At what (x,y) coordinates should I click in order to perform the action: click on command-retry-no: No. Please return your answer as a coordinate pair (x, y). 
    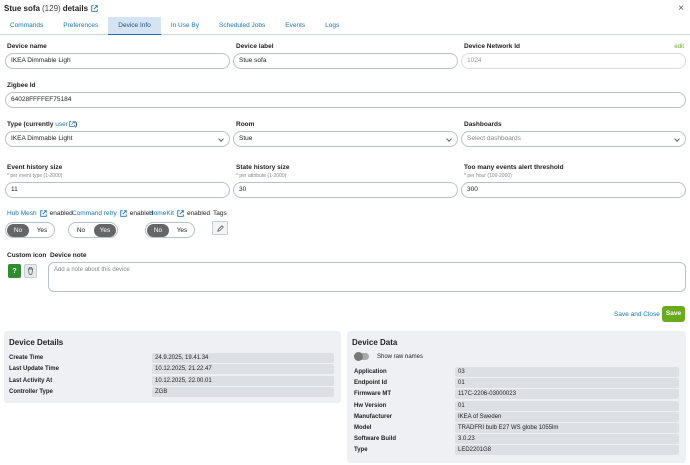
    Looking at the image, I should click on (81, 230).